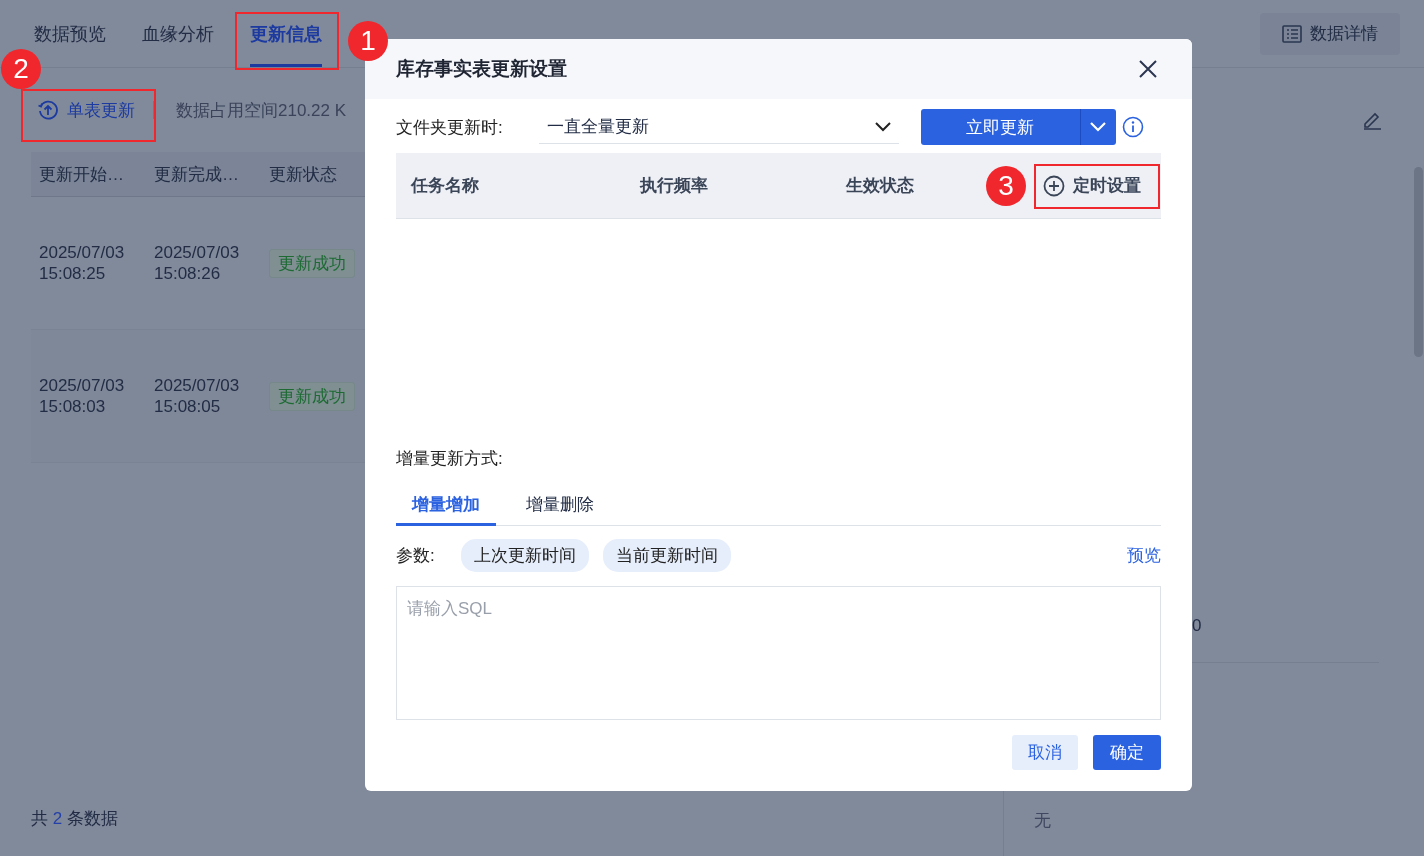  What do you see at coordinates (197, 263) in the screenshot?
I see `table-cell-text: 2025/07/03 15:08:26` at bounding box center [197, 263].